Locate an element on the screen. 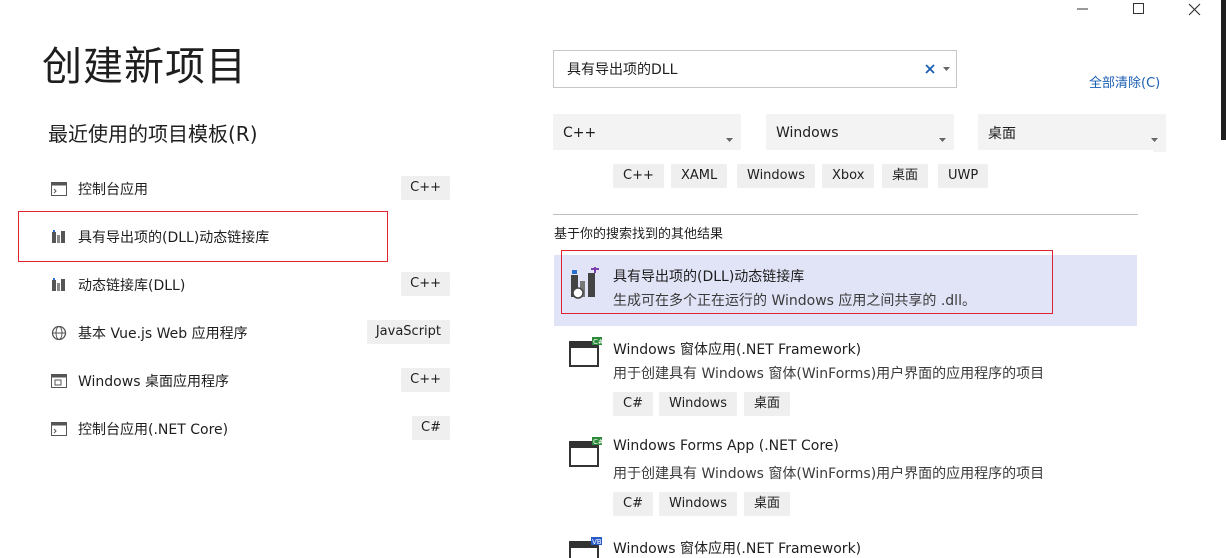 The width and height of the screenshot is (1226, 558). maximize-button is located at coordinates (1139, 9).